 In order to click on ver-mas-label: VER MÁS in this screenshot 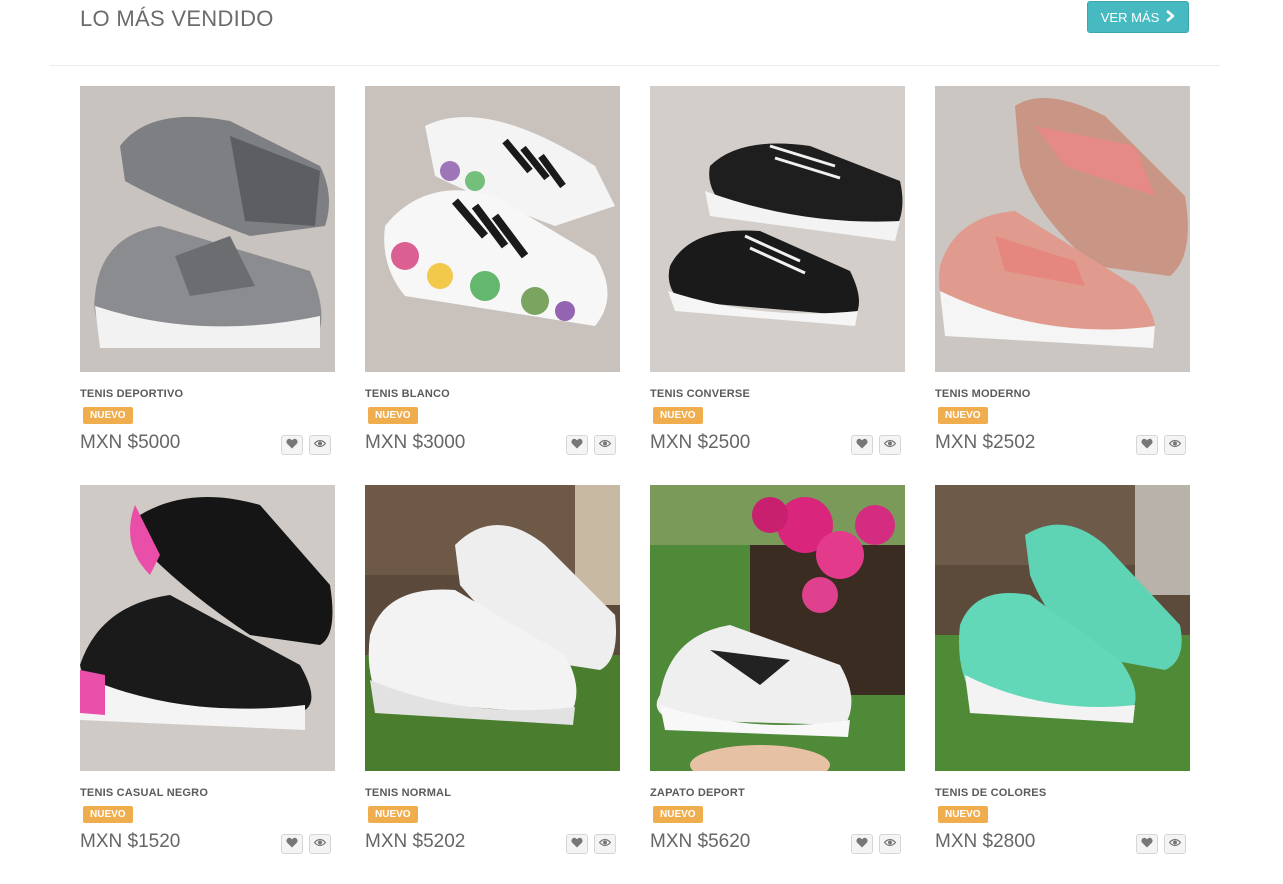, I will do `click(1130, 17)`.